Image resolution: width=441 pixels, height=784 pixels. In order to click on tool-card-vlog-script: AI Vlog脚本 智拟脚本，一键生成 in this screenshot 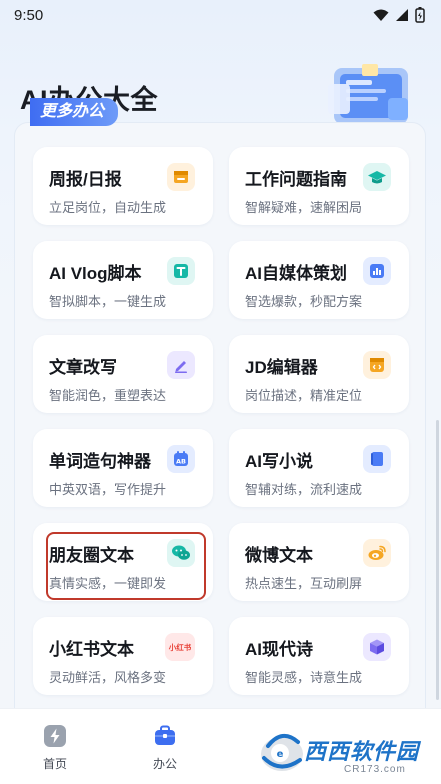, I will do `click(123, 280)`.